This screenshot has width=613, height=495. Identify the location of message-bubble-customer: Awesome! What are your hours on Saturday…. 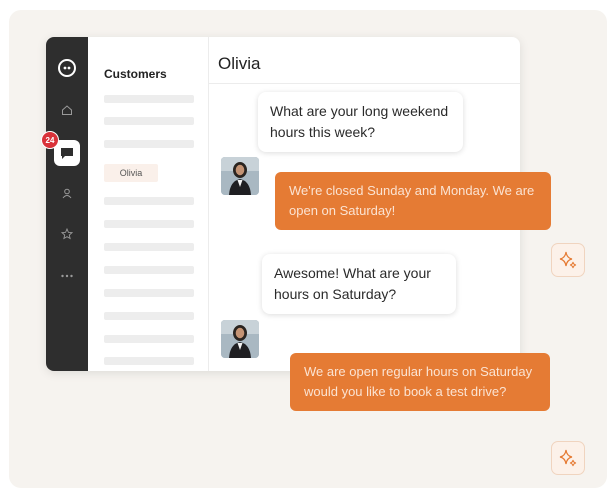
(359, 284).